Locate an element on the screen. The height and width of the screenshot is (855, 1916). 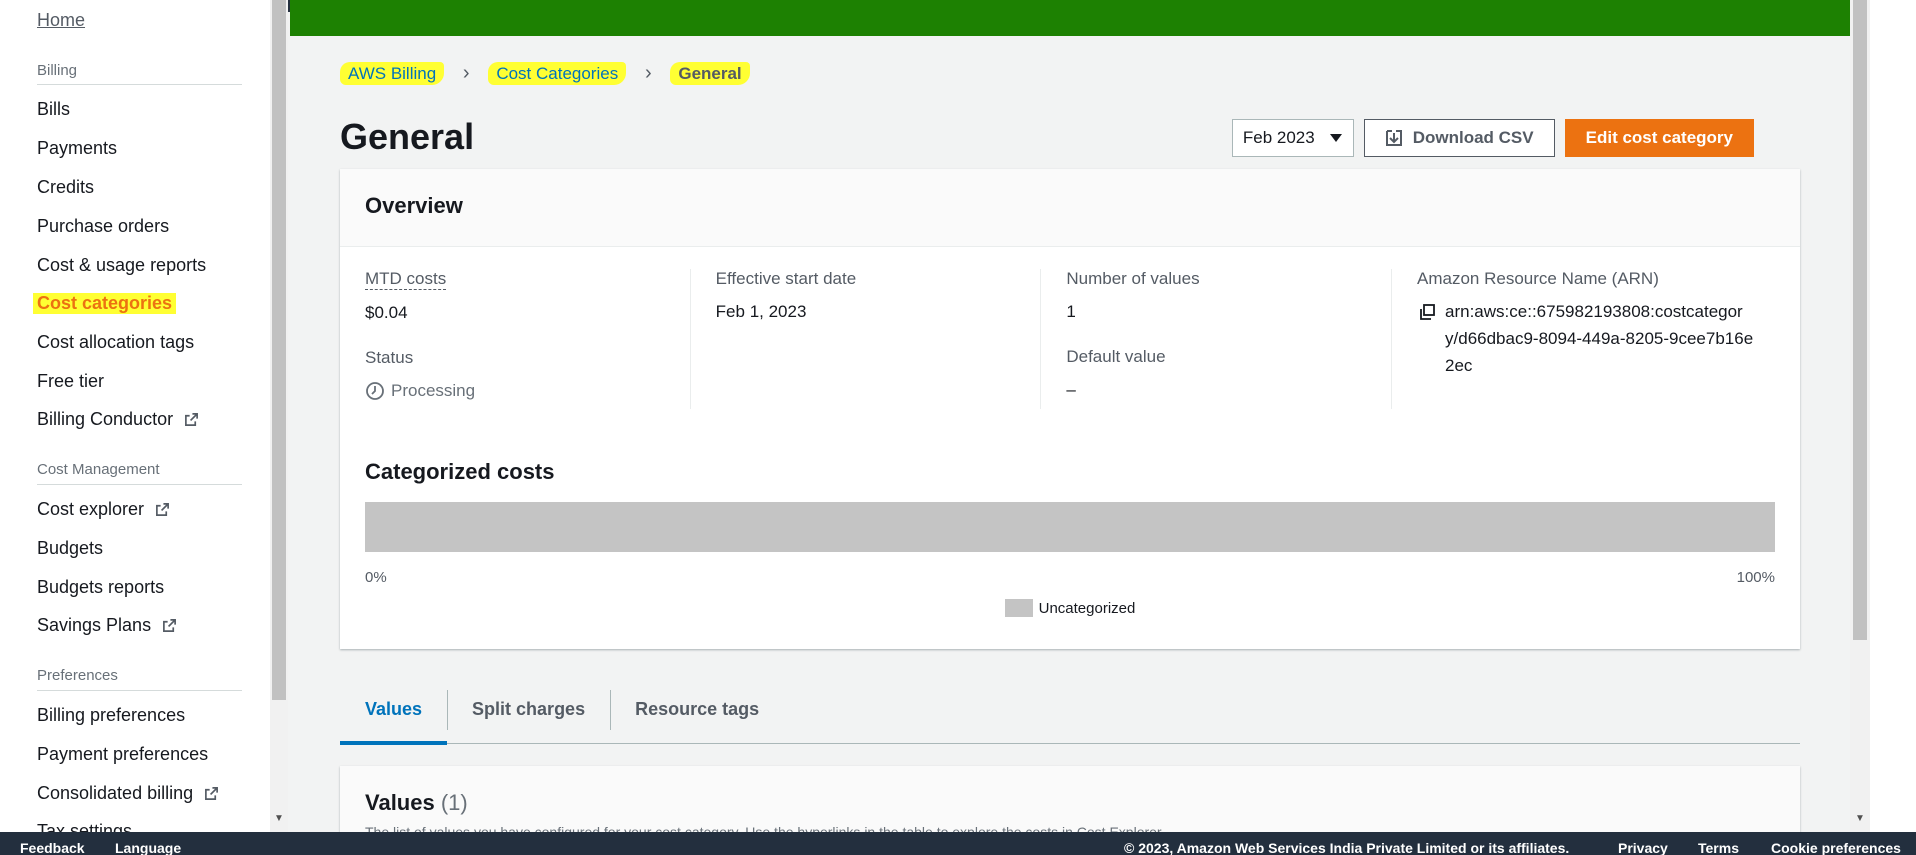
sidebar-item-label: Savings Plans is located at coordinates (94, 625).